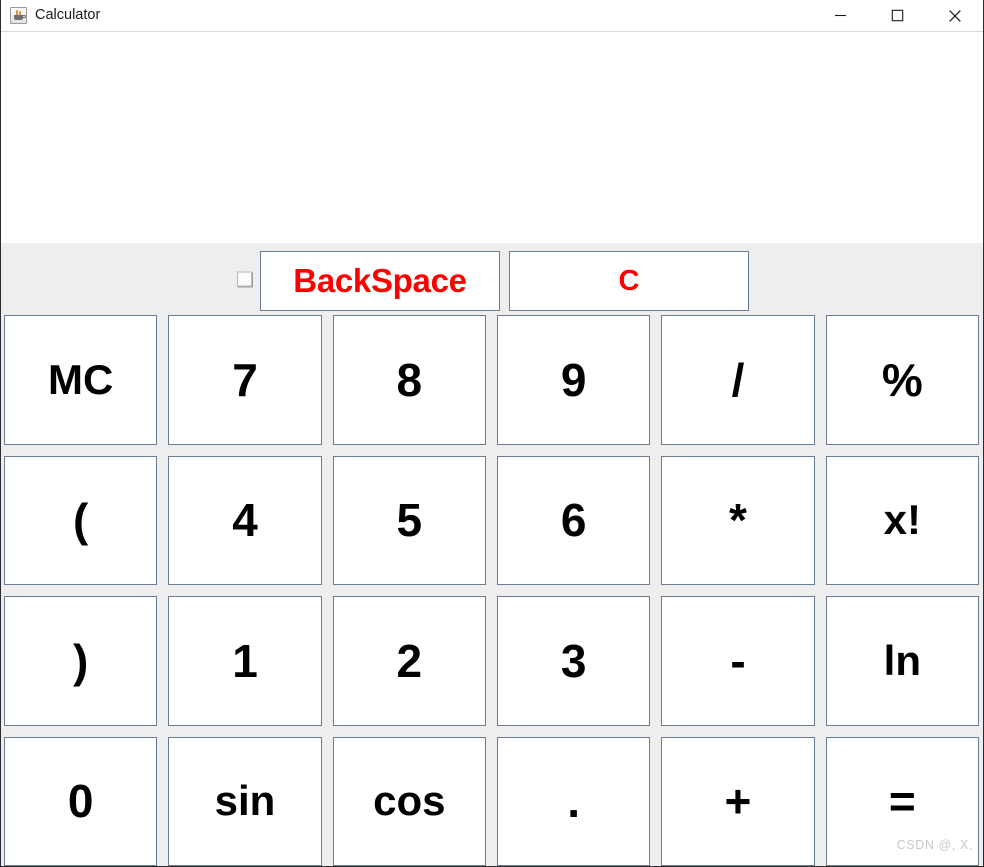 The height and width of the screenshot is (867, 984). I want to click on key-divide: /, so click(738, 380).